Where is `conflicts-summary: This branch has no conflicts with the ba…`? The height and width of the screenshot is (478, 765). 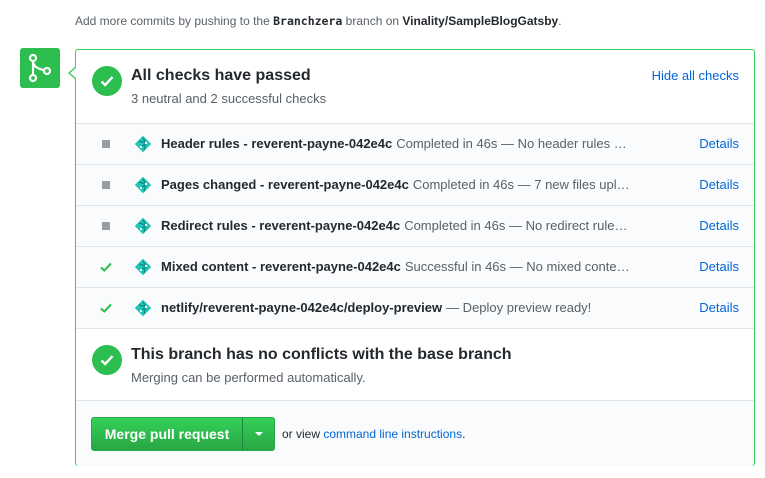 conflicts-summary: This branch has no conflicts with the ba… is located at coordinates (415, 365).